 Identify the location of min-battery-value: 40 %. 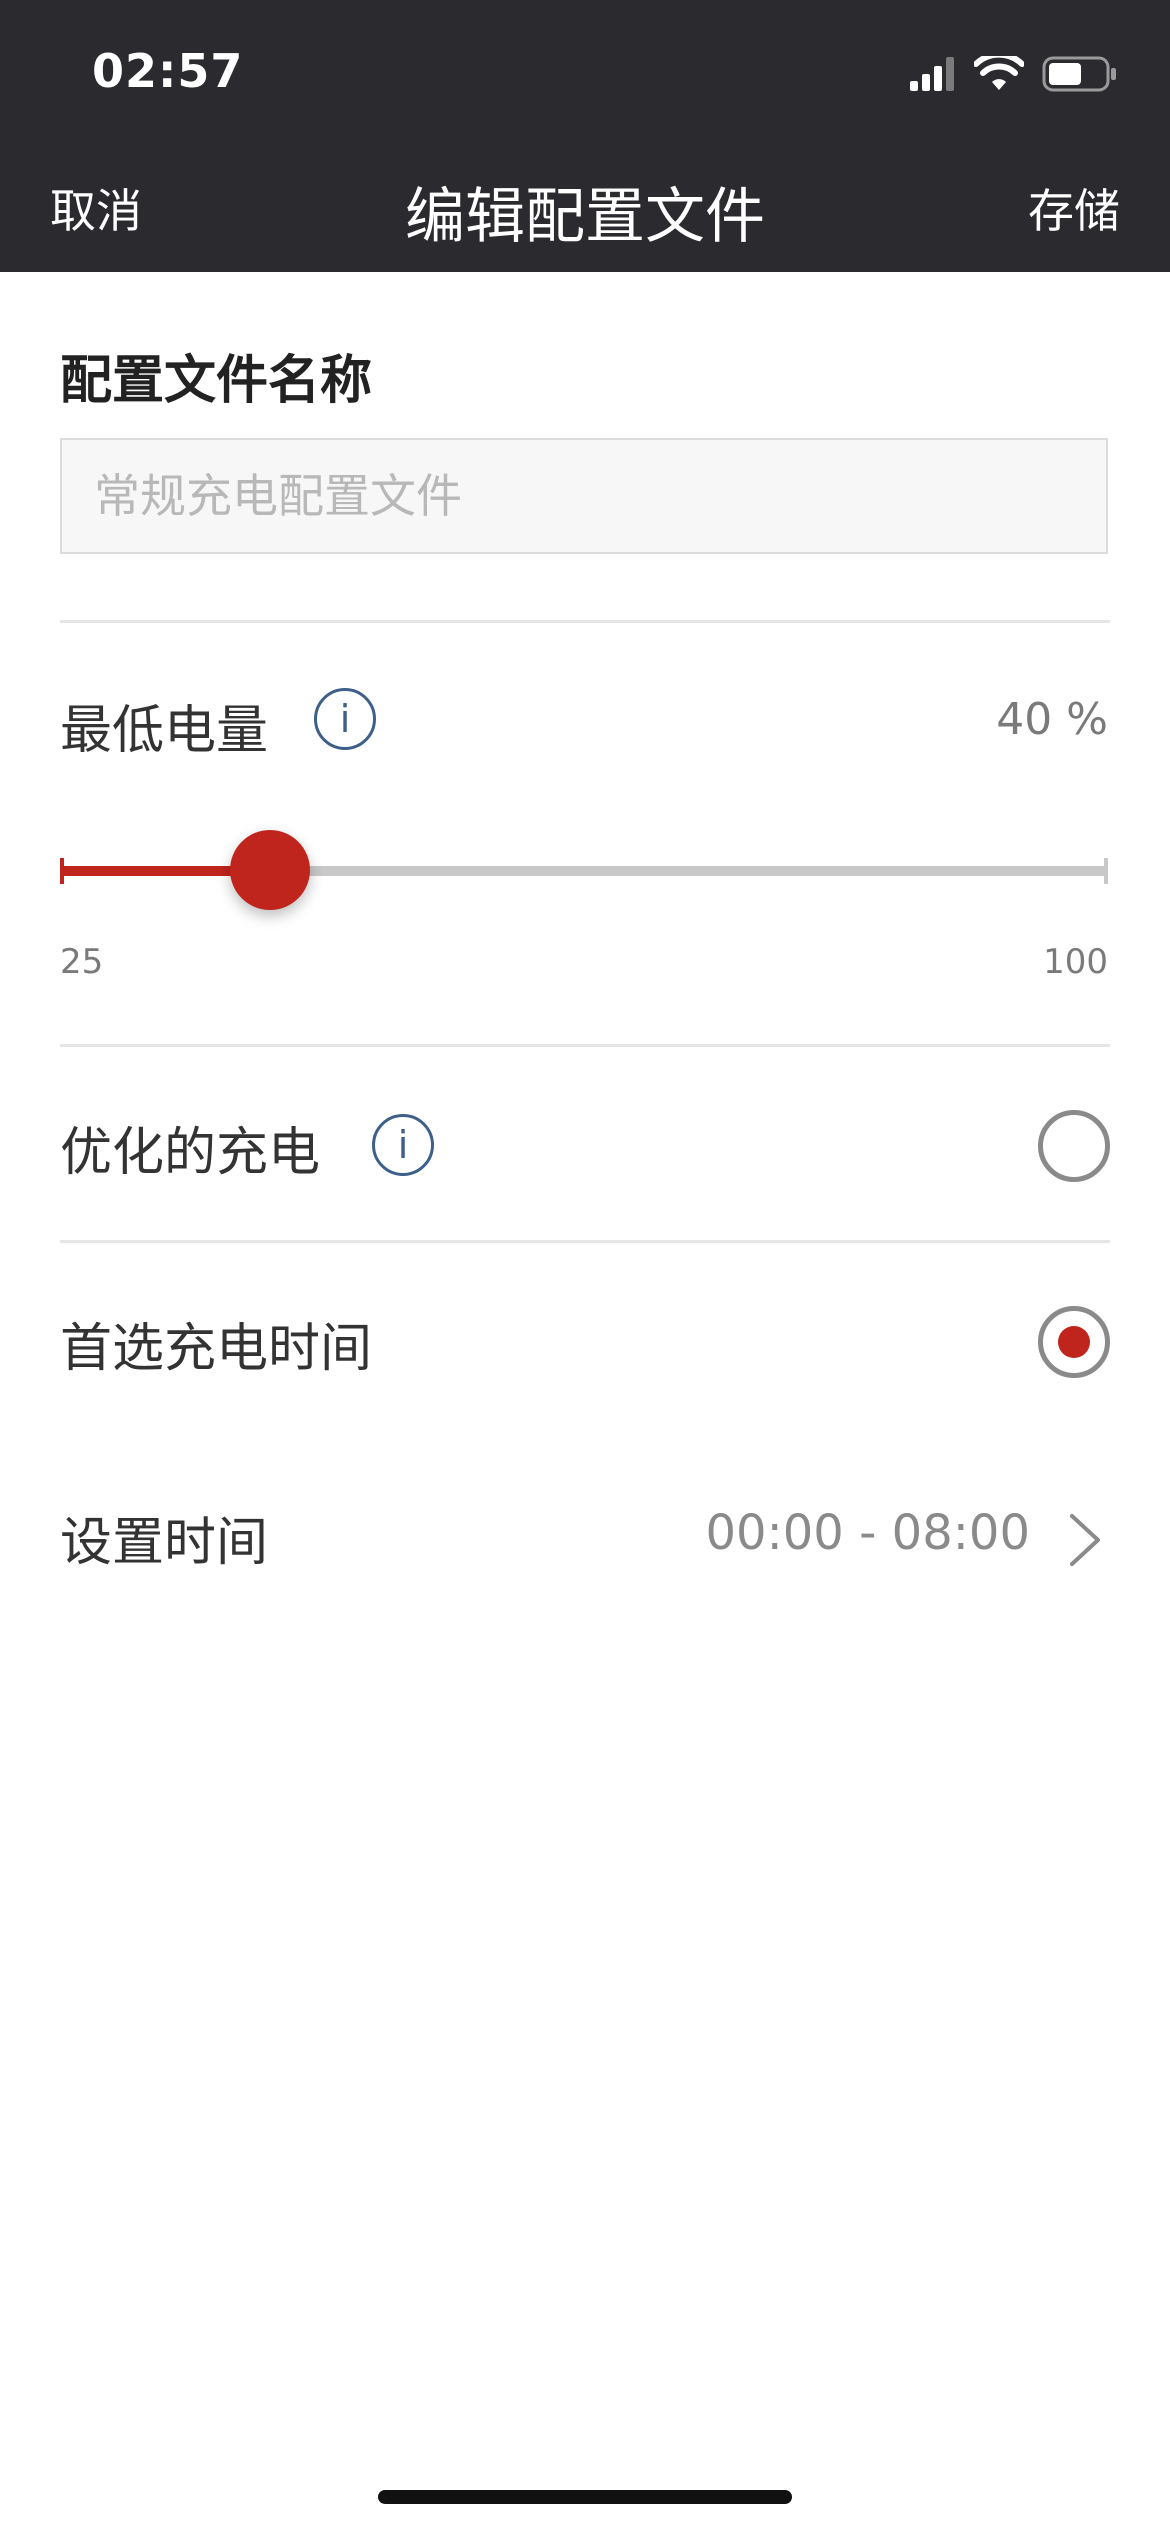
(1052, 719).